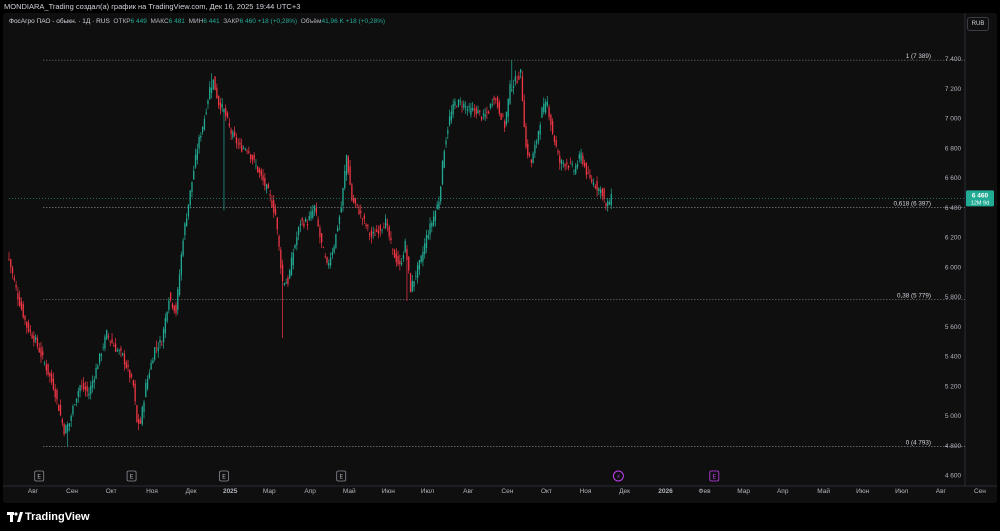 The width and height of the screenshot is (1000, 531). I want to click on y-tick-label: 5 400, so click(953, 357).